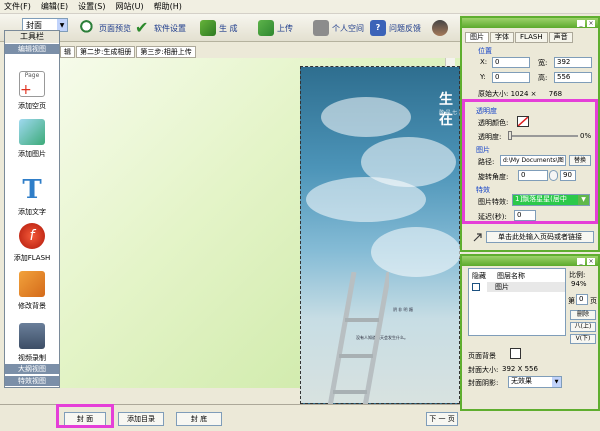  I want to click on menu-help: 帮助(H), so click(168, 6).